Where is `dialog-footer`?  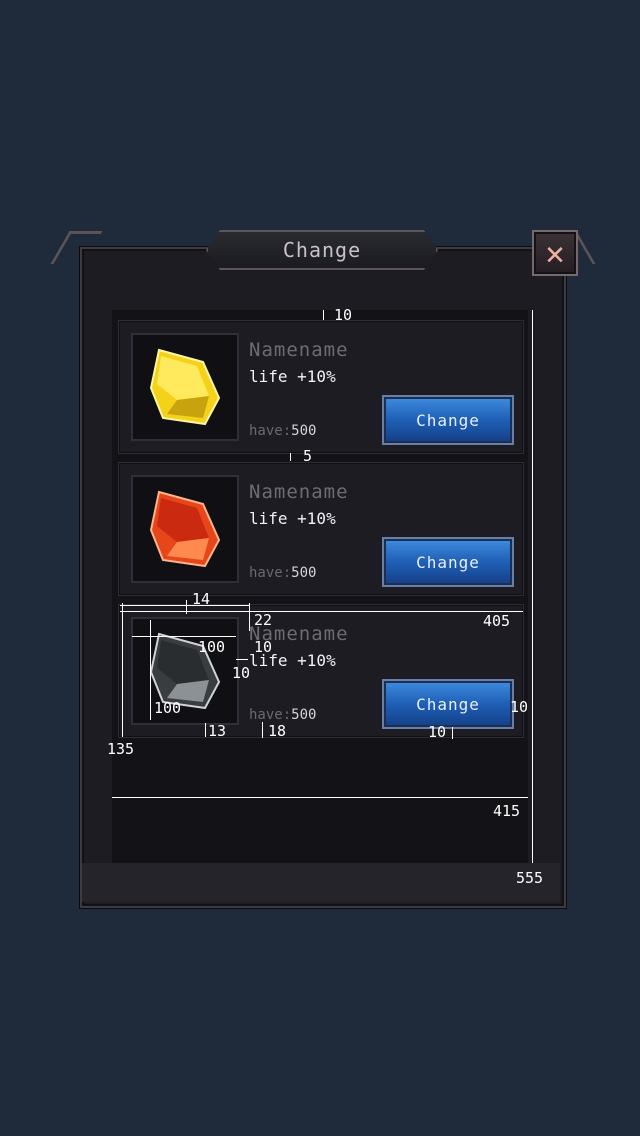 dialog-footer is located at coordinates (321, 882).